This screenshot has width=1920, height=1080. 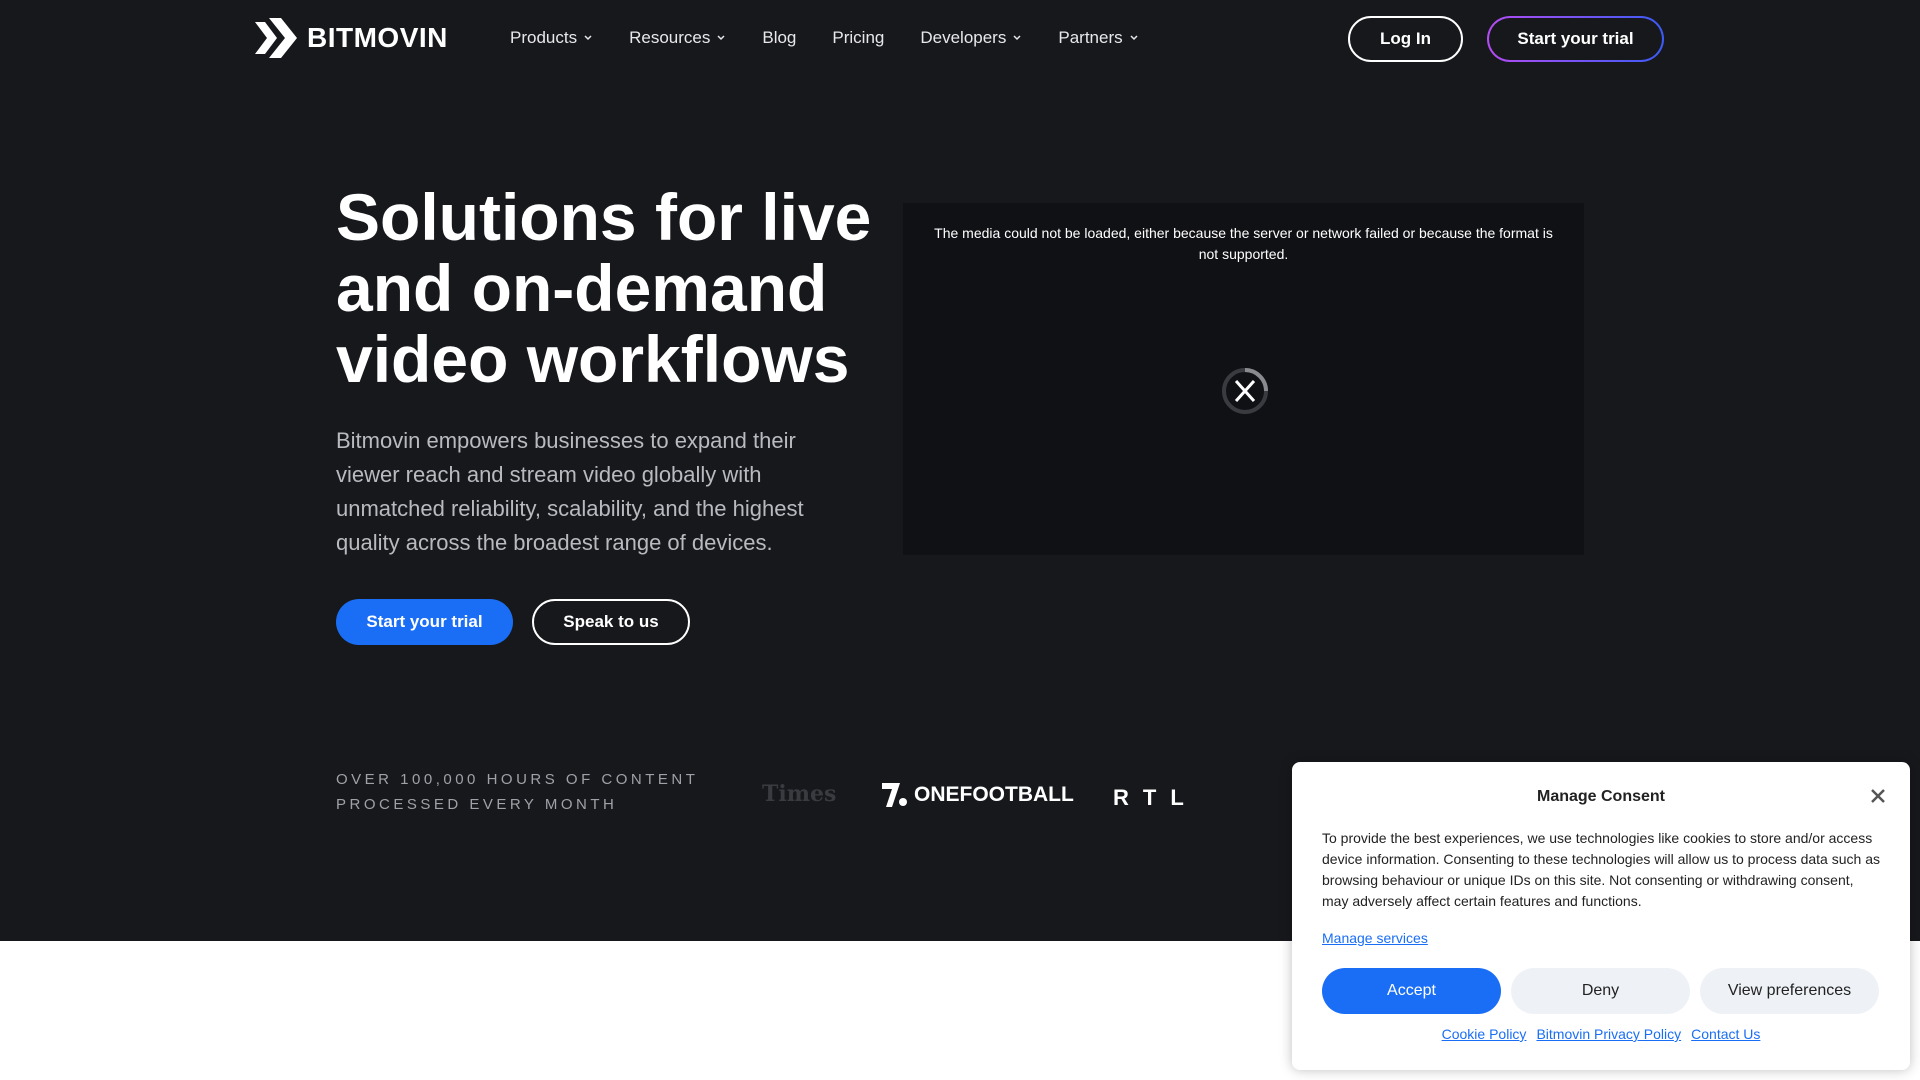 I want to click on close-icon, so click(x=1878, y=796).